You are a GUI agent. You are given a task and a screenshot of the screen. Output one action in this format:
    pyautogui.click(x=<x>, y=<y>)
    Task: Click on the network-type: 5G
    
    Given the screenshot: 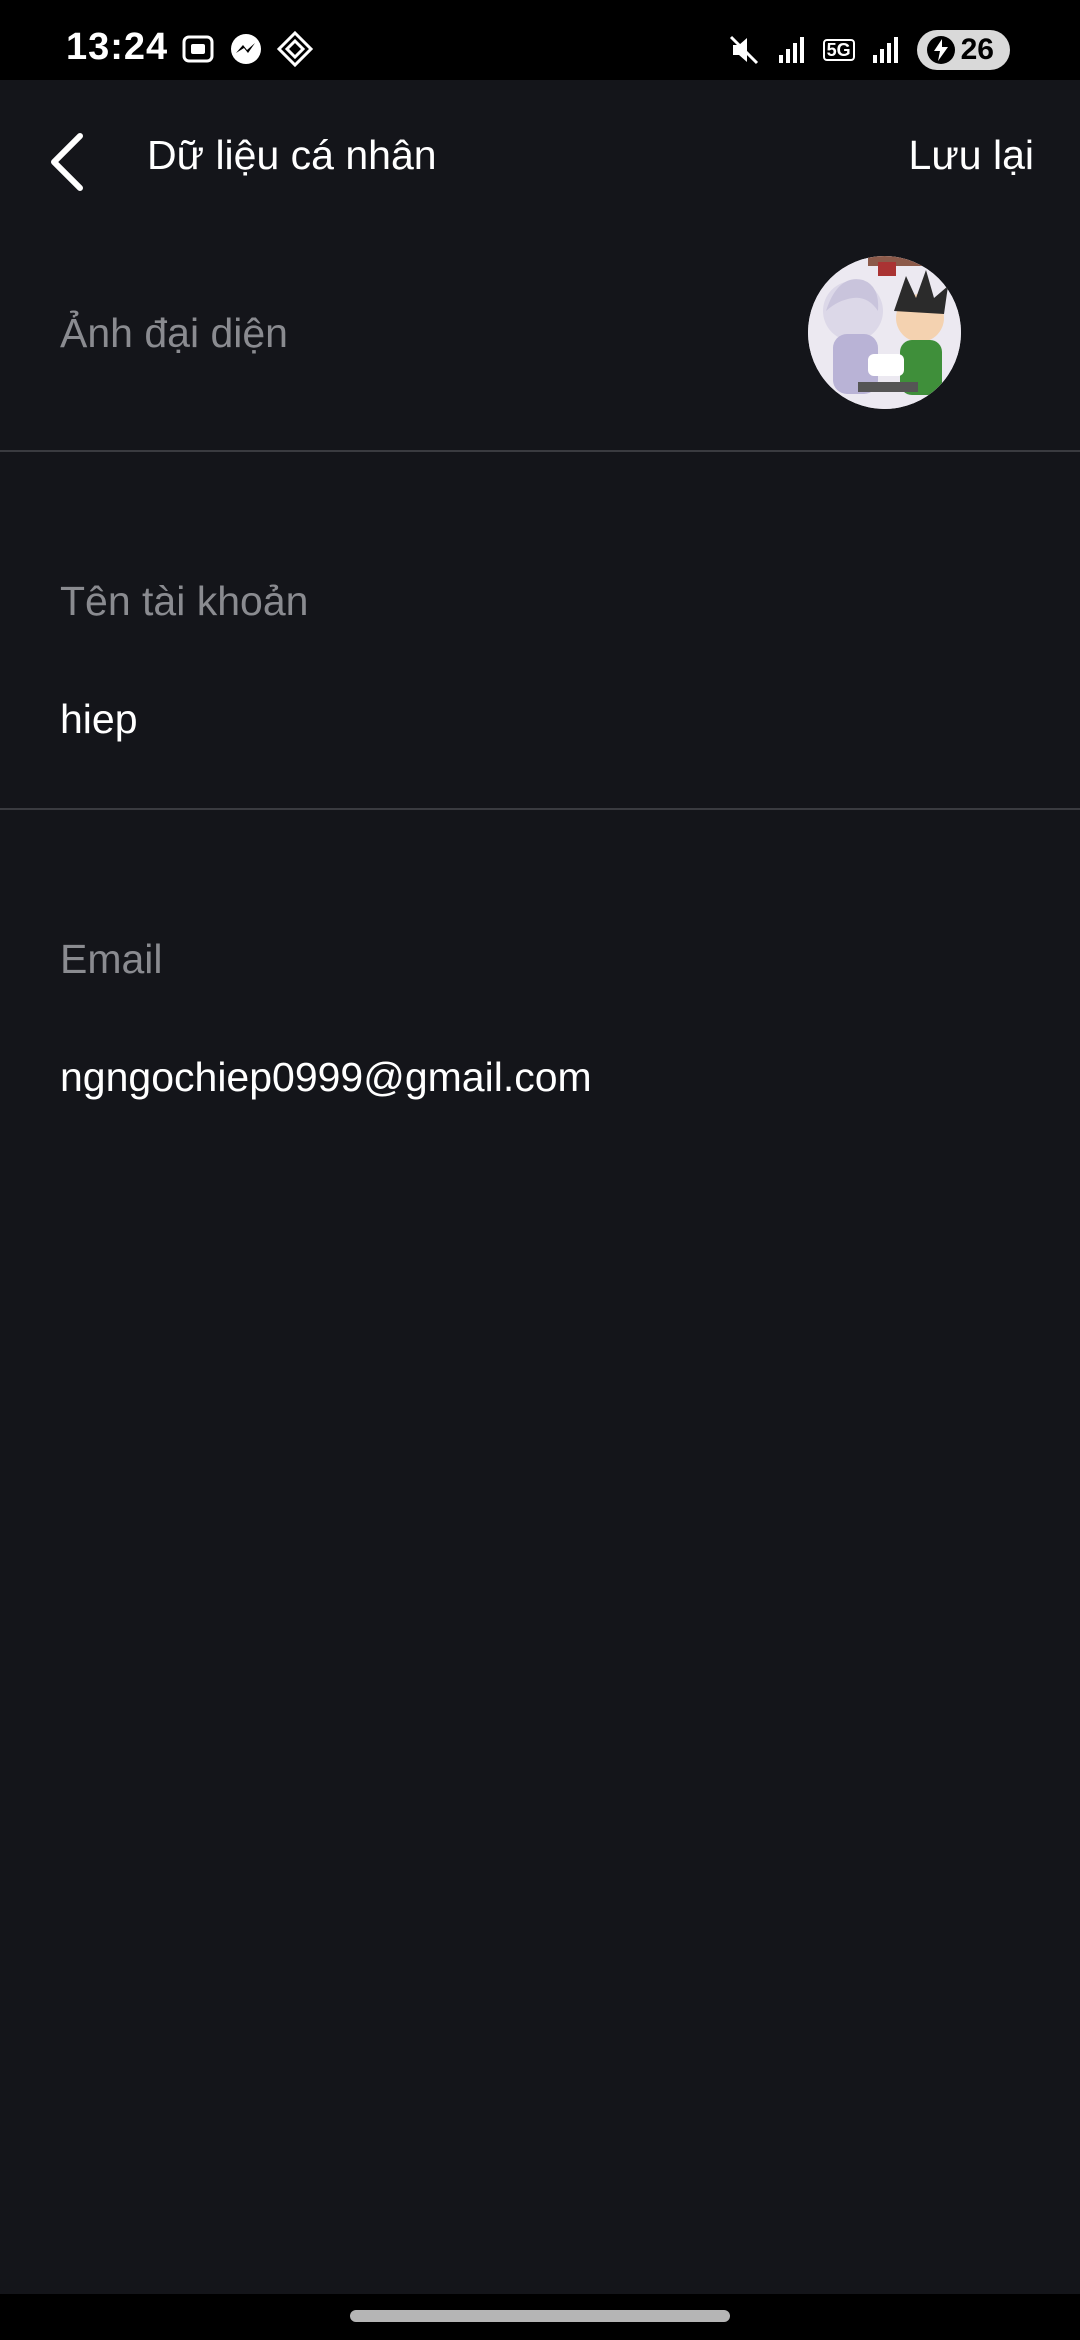 What is the action you would take?
    pyautogui.click(x=838, y=50)
    